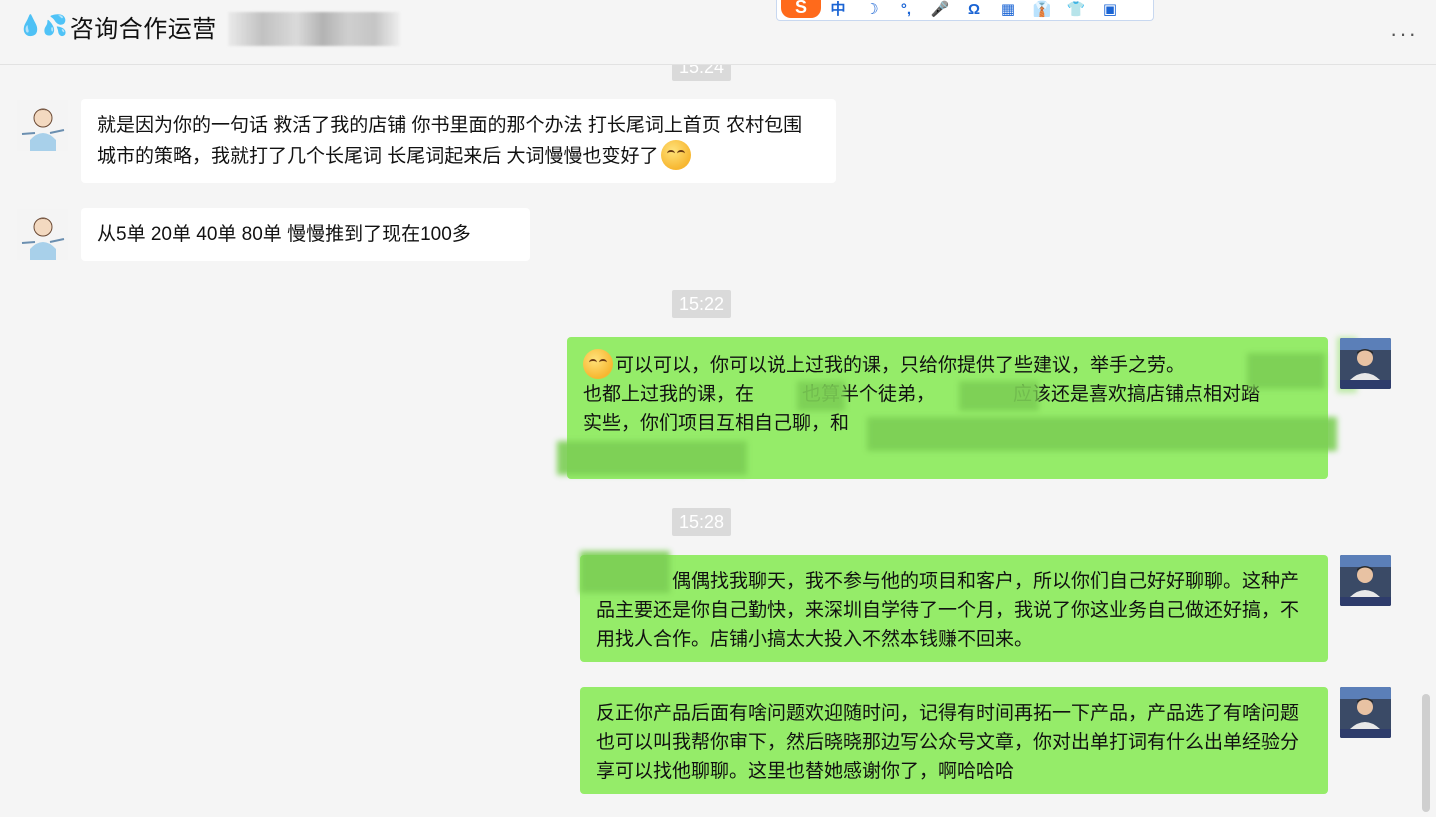 The width and height of the screenshot is (1436, 817). What do you see at coordinates (900, 365) in the screenshot?
I see `message-text: 可以可以，你可以说上过我的课，只给你提供了些建议，举手之劳。` at bounding box center [900, 365].